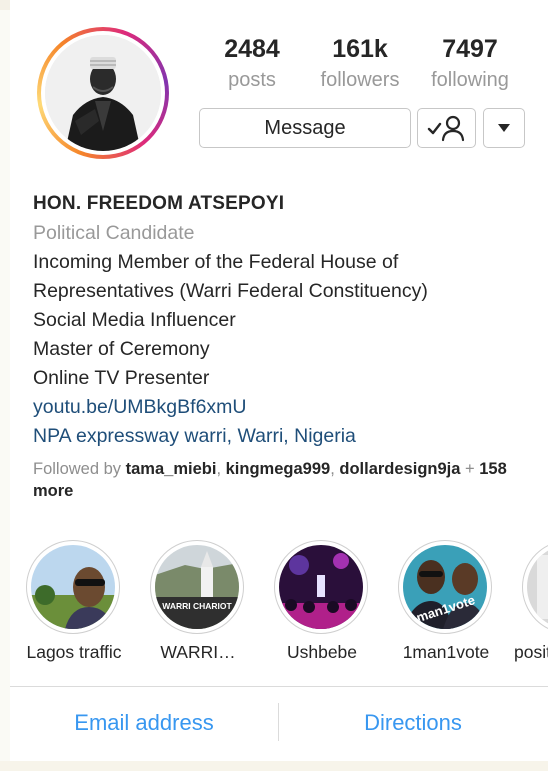  Describe the element at coordinates (121, 349) in the screenshot. I see `bio-line: Master of Ceremony` at that location.